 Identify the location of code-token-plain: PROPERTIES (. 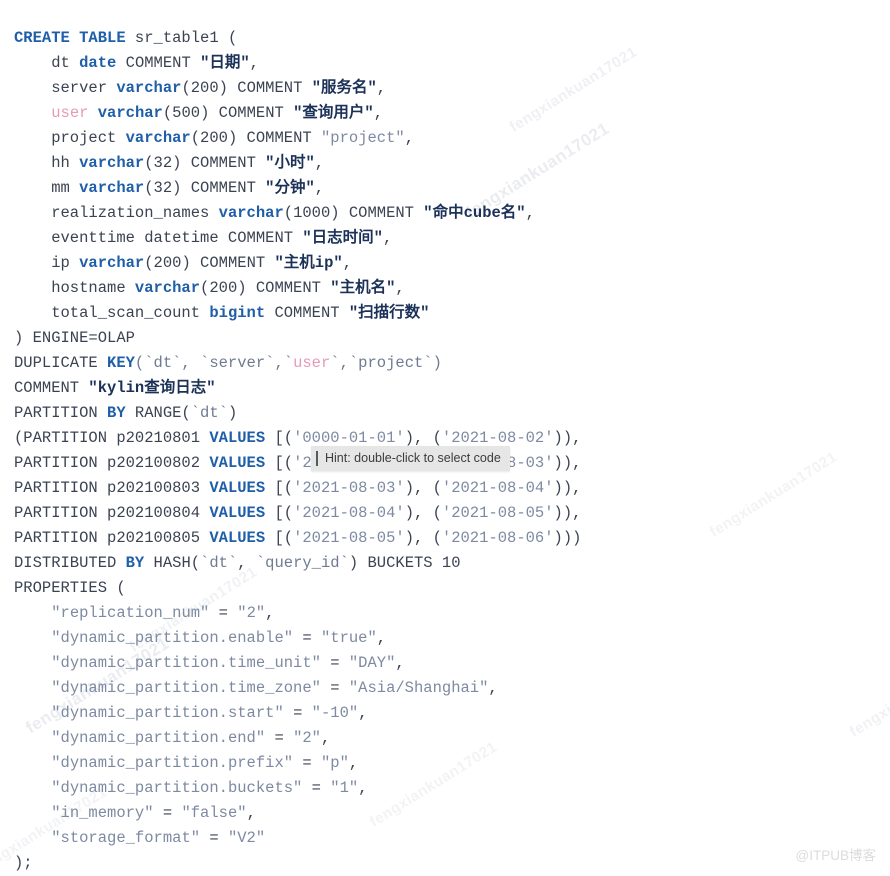
(70, 587).